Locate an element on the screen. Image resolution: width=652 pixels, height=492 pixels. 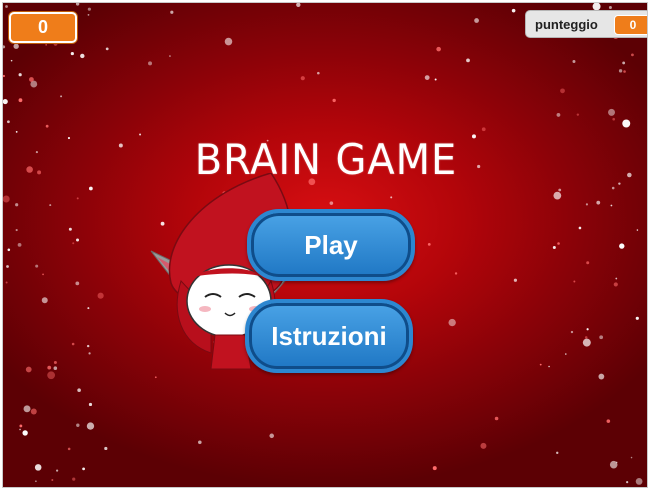
variable-value: 0 is located at coordinates (42, 27).